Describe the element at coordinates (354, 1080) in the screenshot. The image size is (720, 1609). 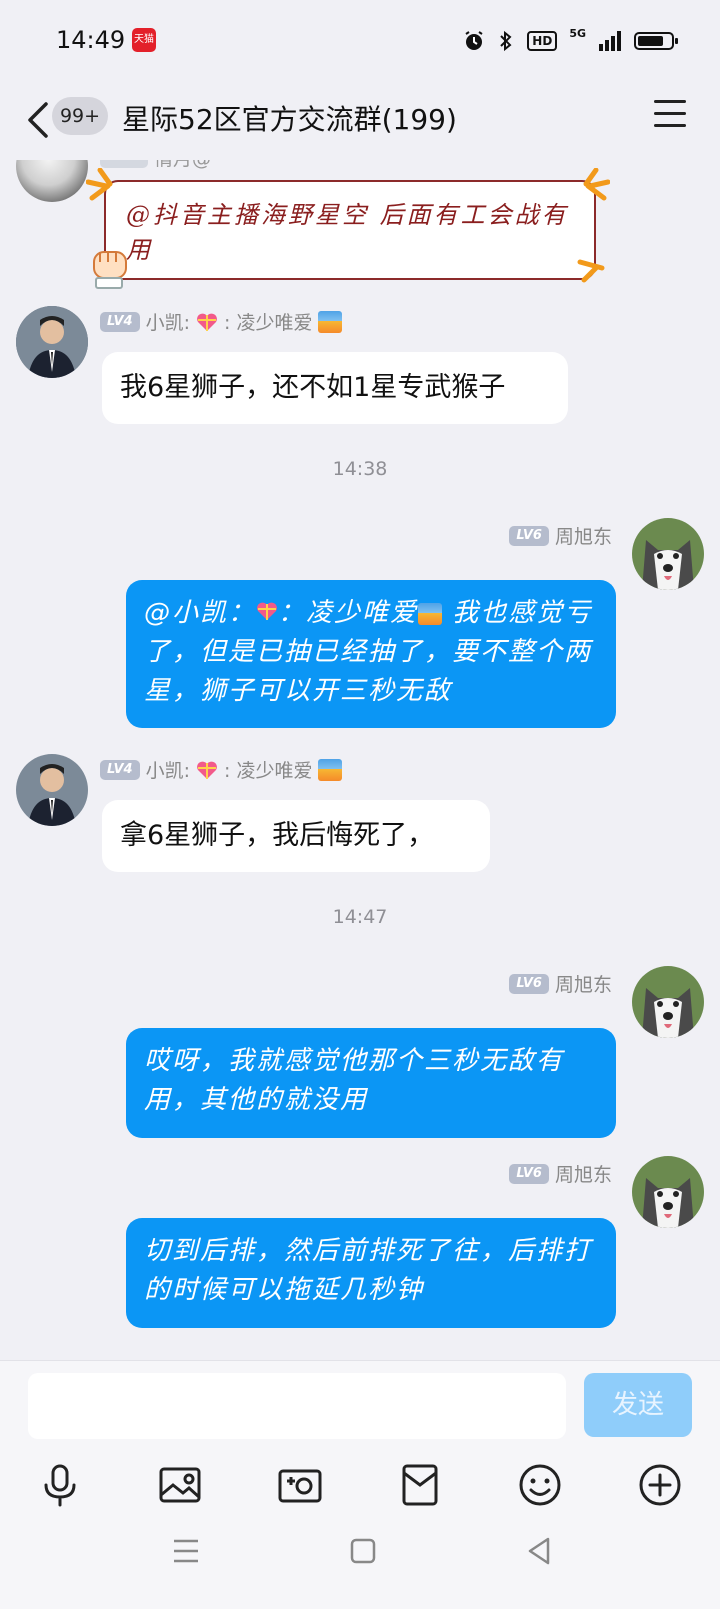
I see `message-text: 哎呀，我就感觉他那个三秒无敌有用，其他的就没用` at that location.